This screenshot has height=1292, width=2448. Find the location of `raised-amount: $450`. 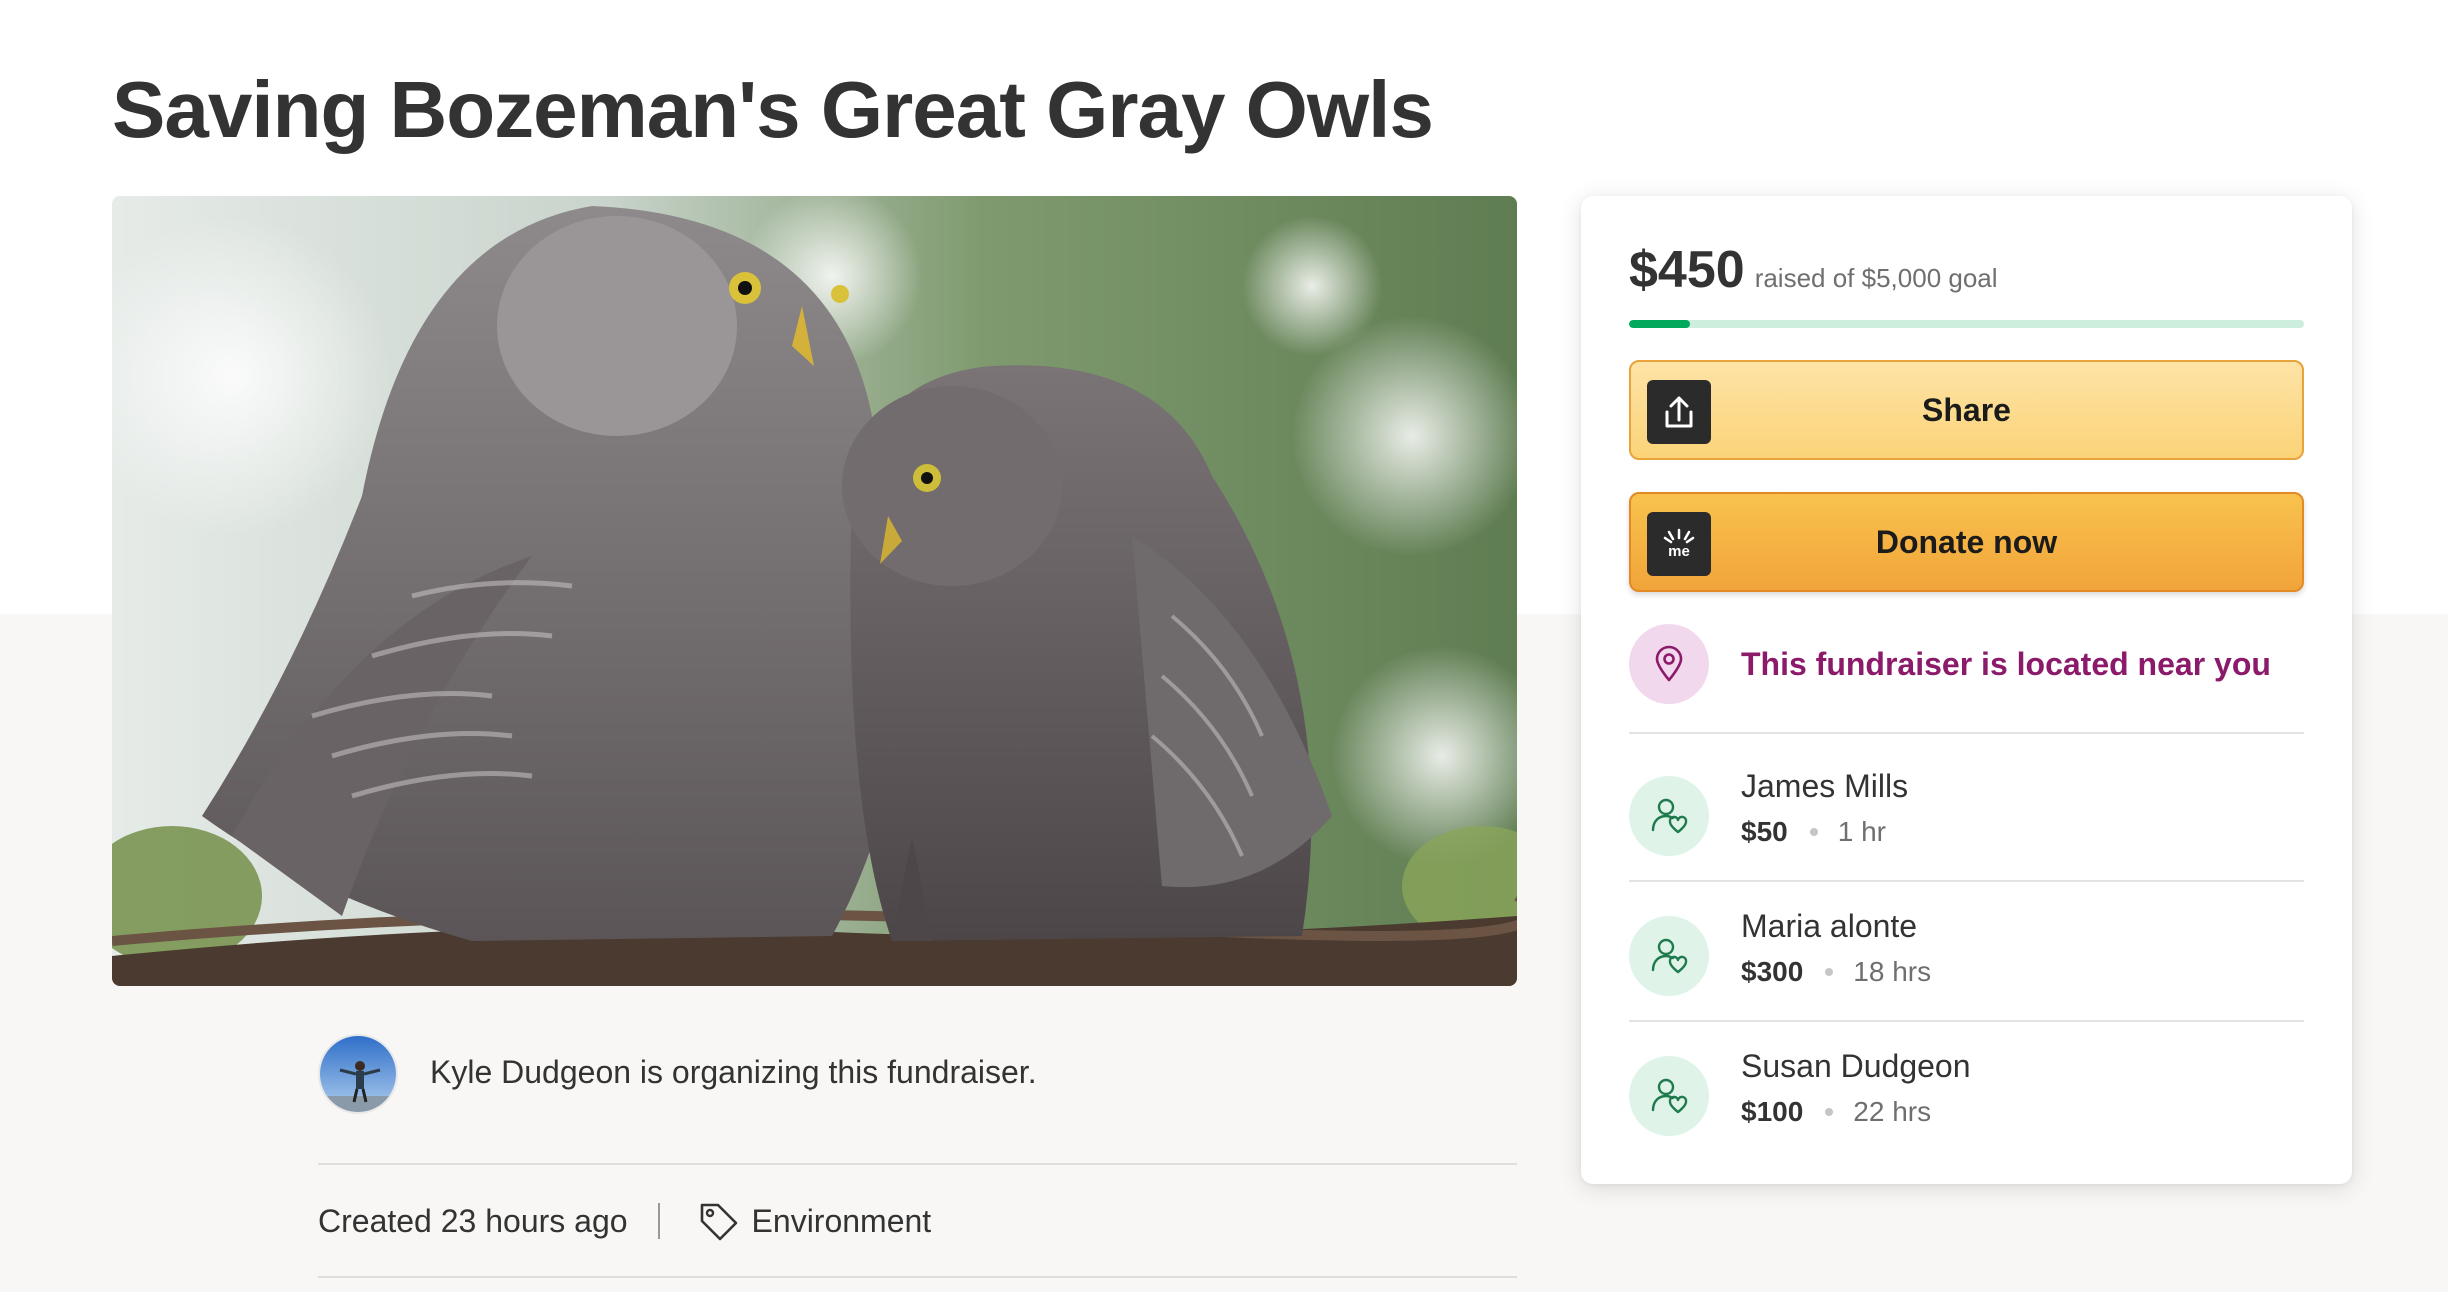

raised-amount: $450 is located at coordinates (1687, 270).